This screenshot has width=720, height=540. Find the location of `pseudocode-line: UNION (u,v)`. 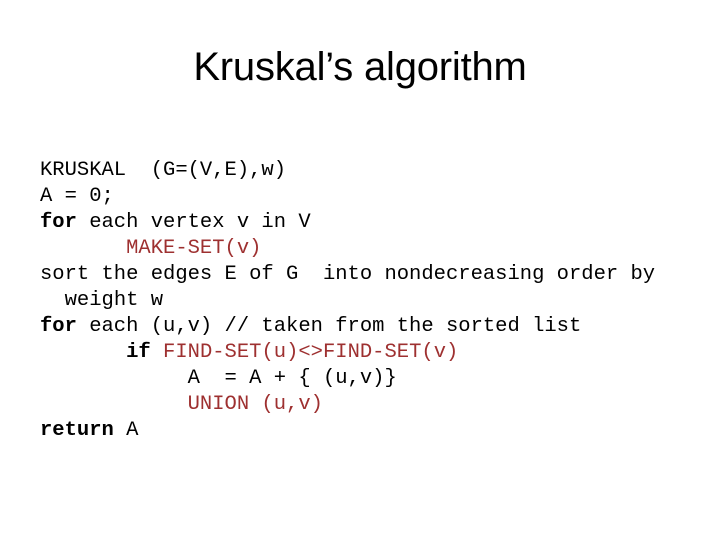

pseudocode-line: UNION (u,v) is located at coordinates (370, 405).